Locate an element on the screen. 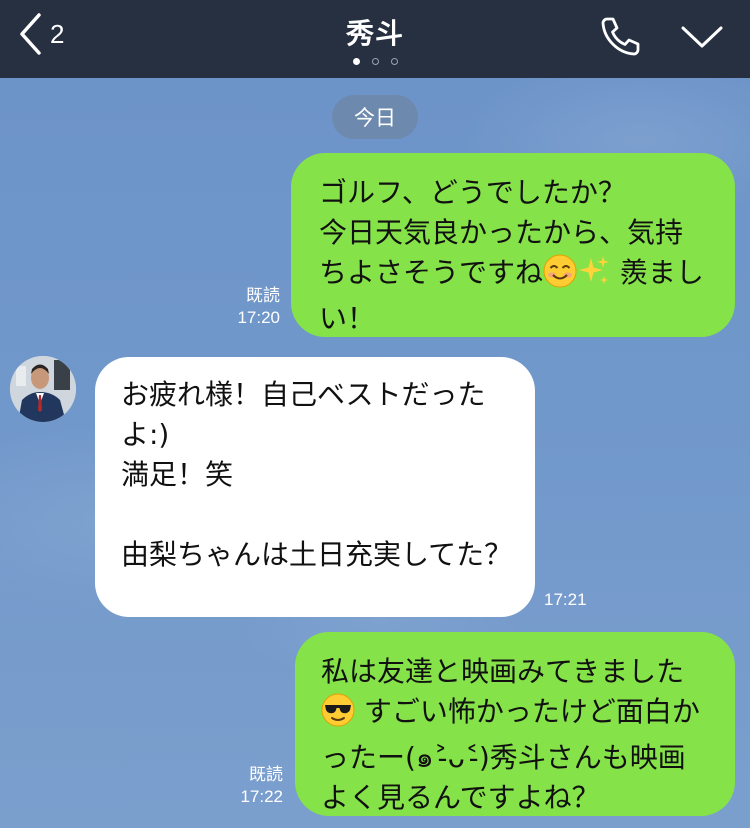 The height and width of the screenshot is (828, 750). message-time: 17:20 is located at coordinates (258, 317).